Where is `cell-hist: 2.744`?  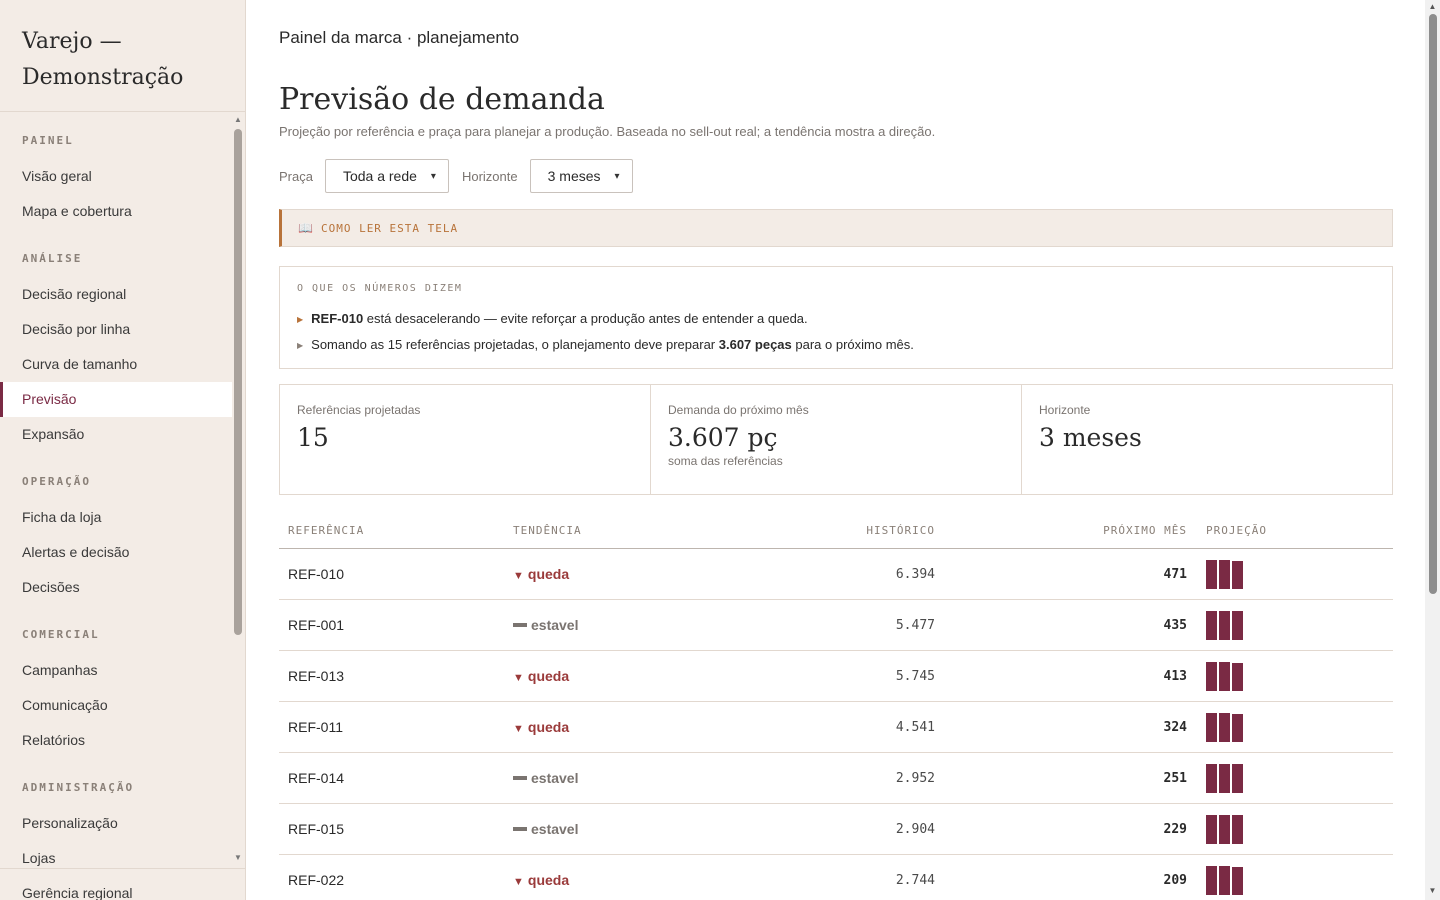
cell-hist: 2.744 is located at coordinates (915, 880).